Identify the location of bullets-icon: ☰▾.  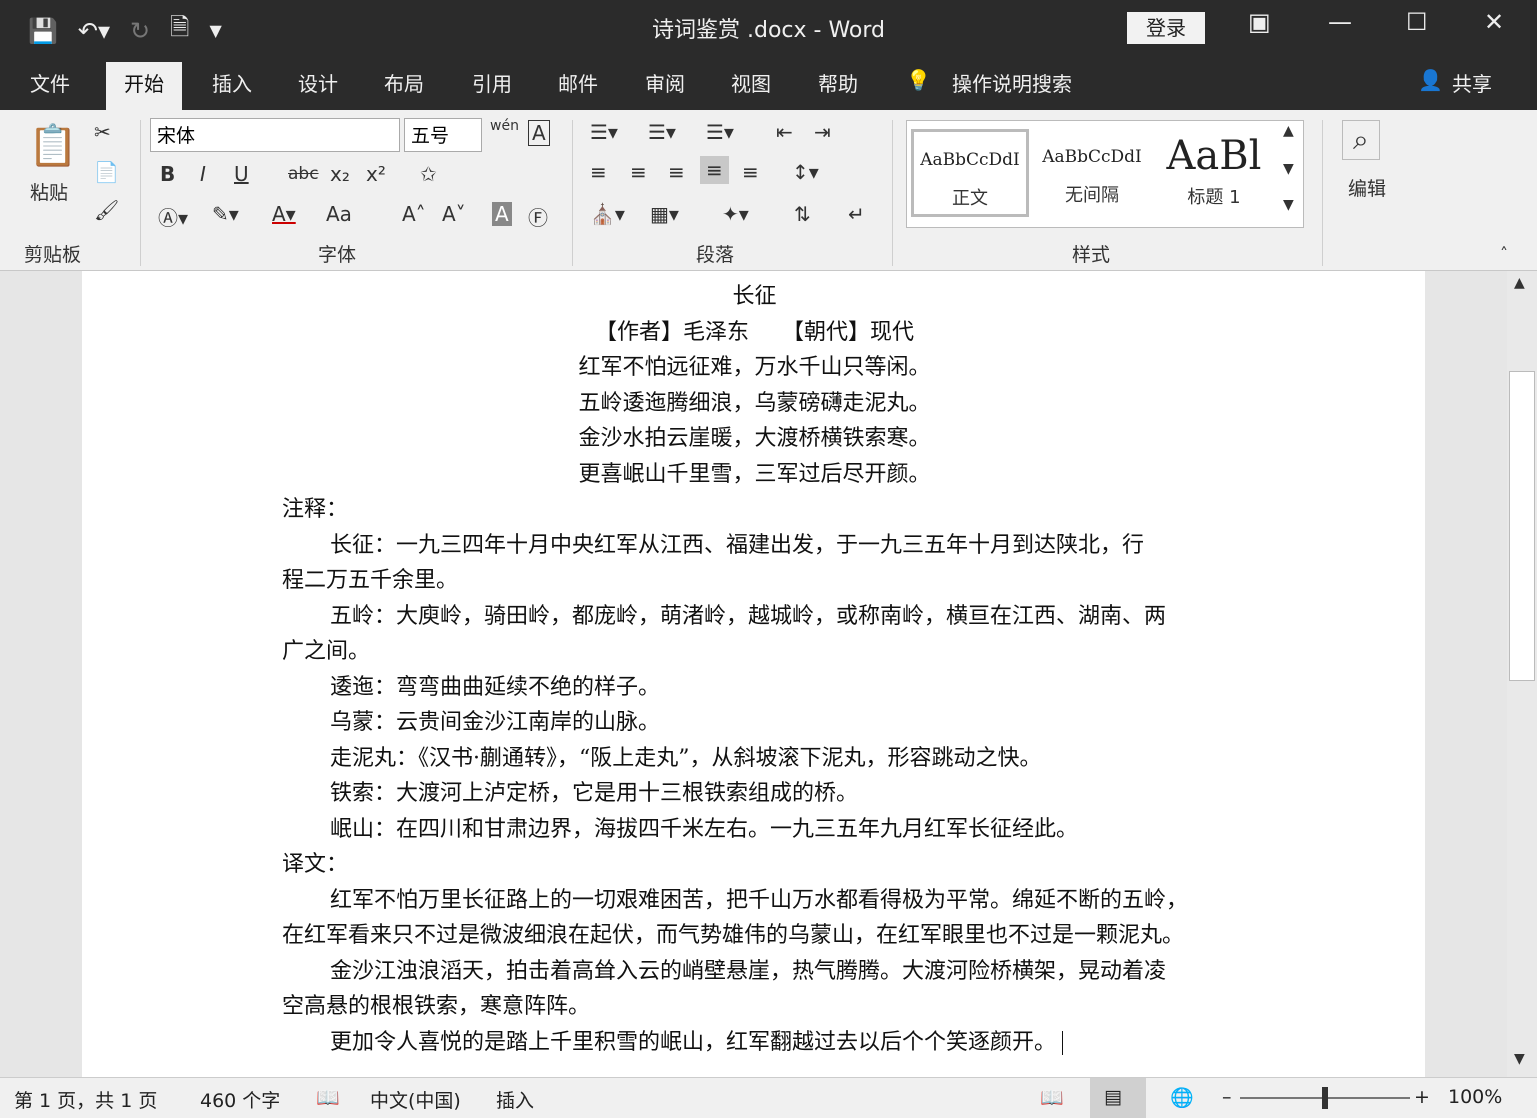
(604, 132).